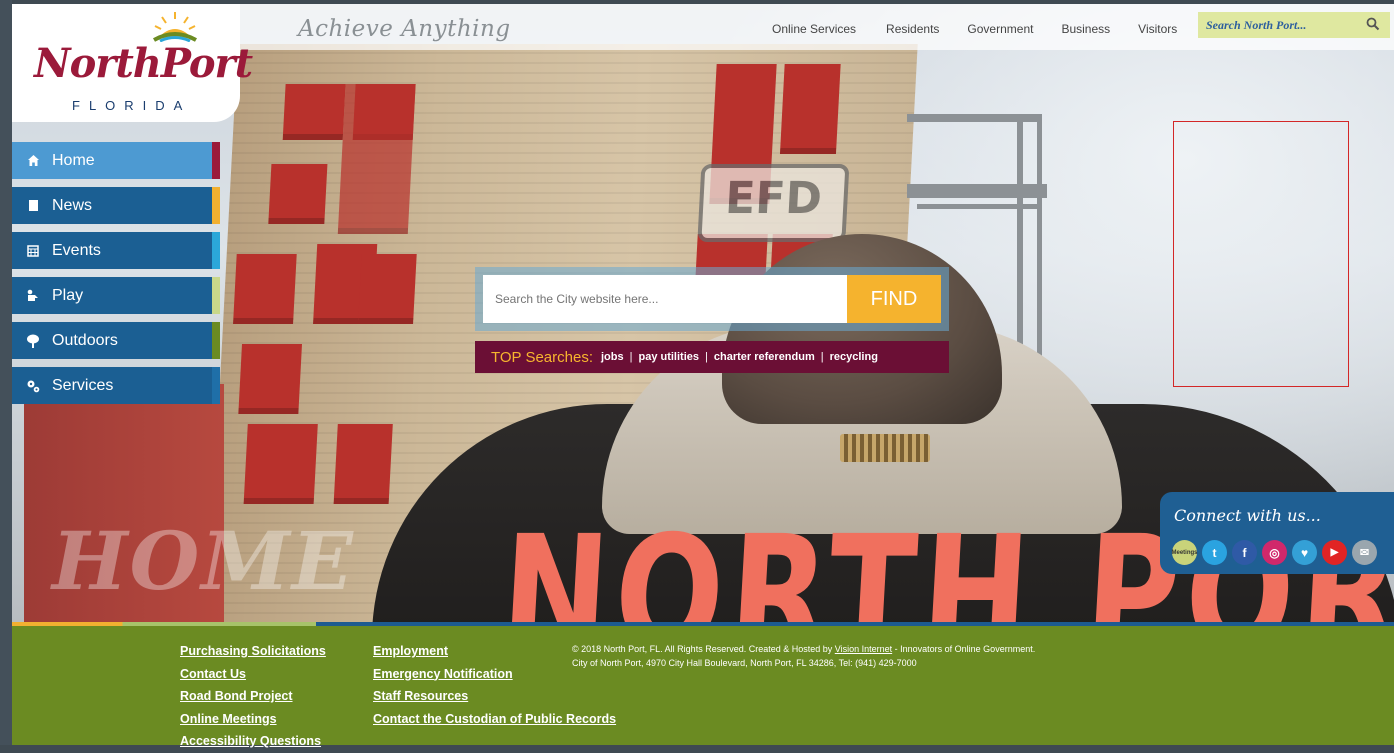  I want to click on nav-visitors: Visitors, so click(1157, 29).